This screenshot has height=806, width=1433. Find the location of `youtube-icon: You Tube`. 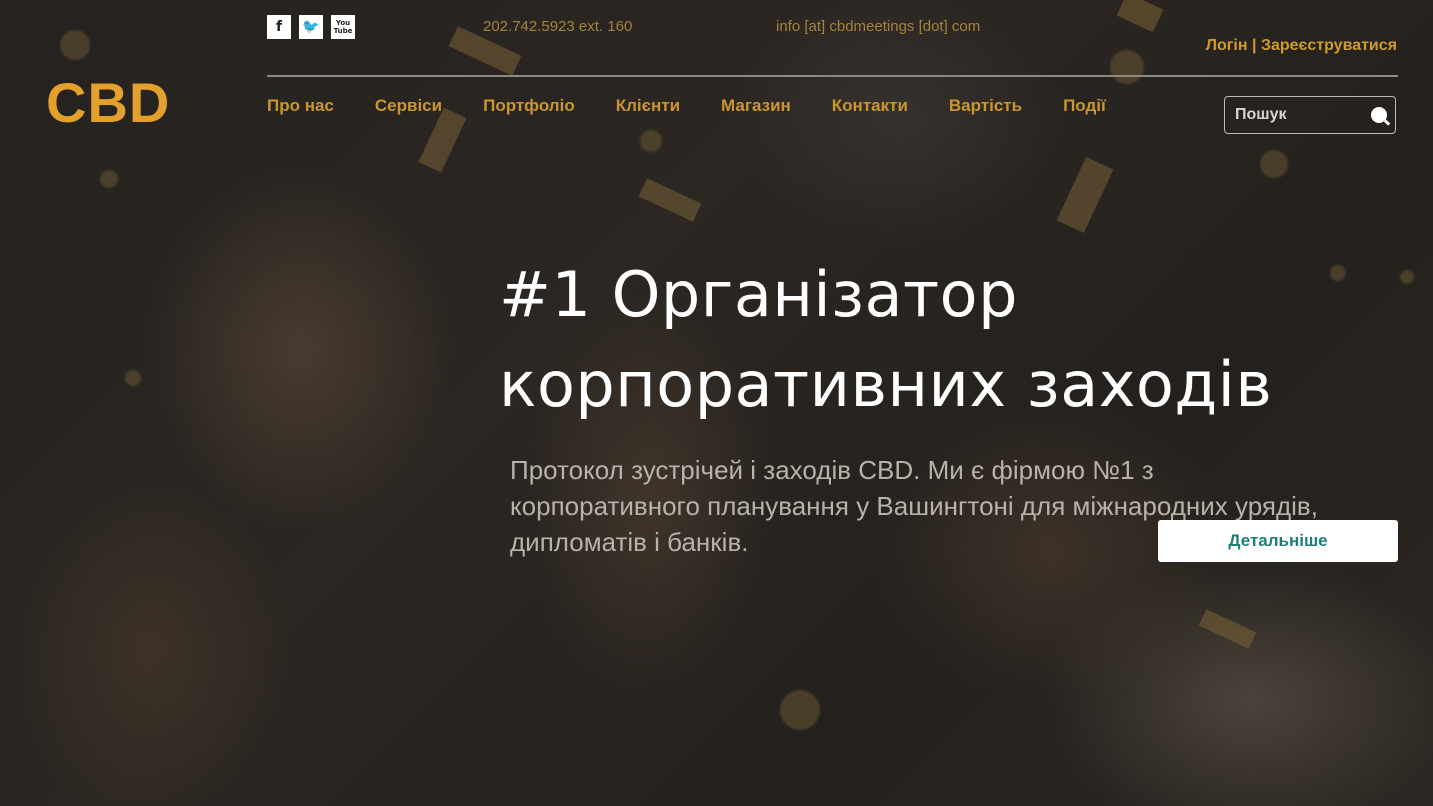

youtube-icon: You Tube is located at coordinates (343, 27).